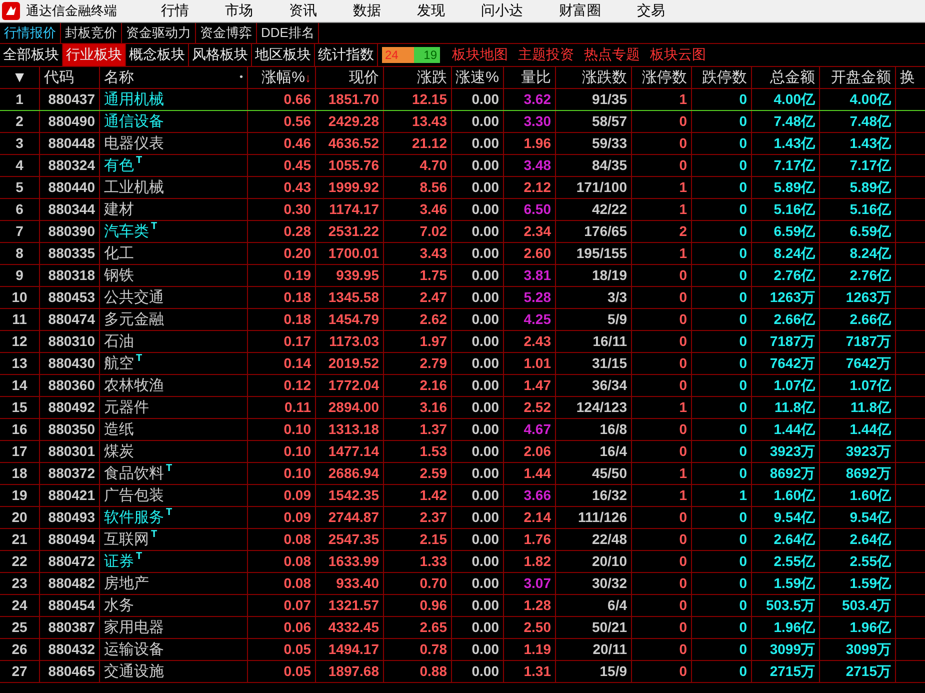 Image resolution: width=925 pixels, height=693 pixels. I want to click on table-row: 3 880448 电器仪表 0.46 4636.52 21.12 0.00 1.96 59/33 0 0 1.43亿 1.43亿, so click(462, 144).